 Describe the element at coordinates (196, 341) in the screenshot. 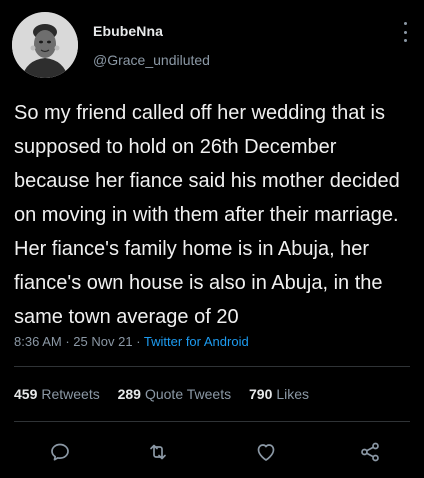

I see `tweet-source-link: Twitter for Android` at that location.